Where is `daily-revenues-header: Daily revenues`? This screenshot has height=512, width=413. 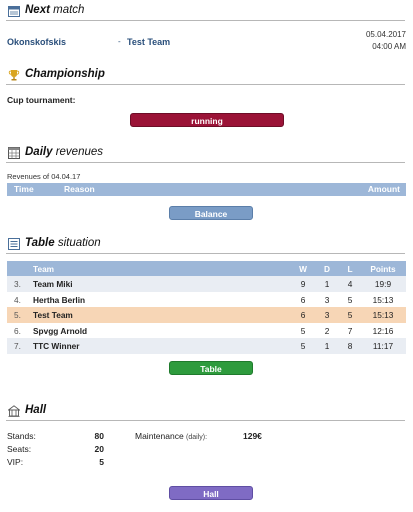
daily-revenues-header: Daily revenues is located at coordinates (205, 154).